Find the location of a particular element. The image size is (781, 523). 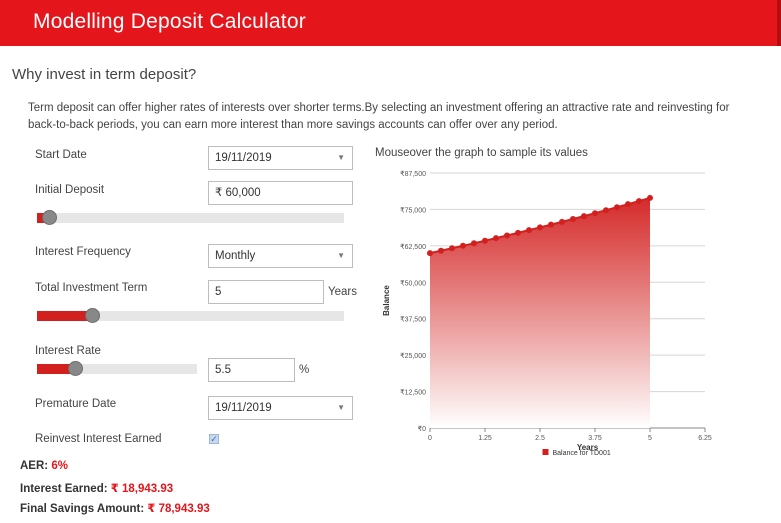

interest-frequency-select: Monthly ▼ is located at coordinates (280, 256).